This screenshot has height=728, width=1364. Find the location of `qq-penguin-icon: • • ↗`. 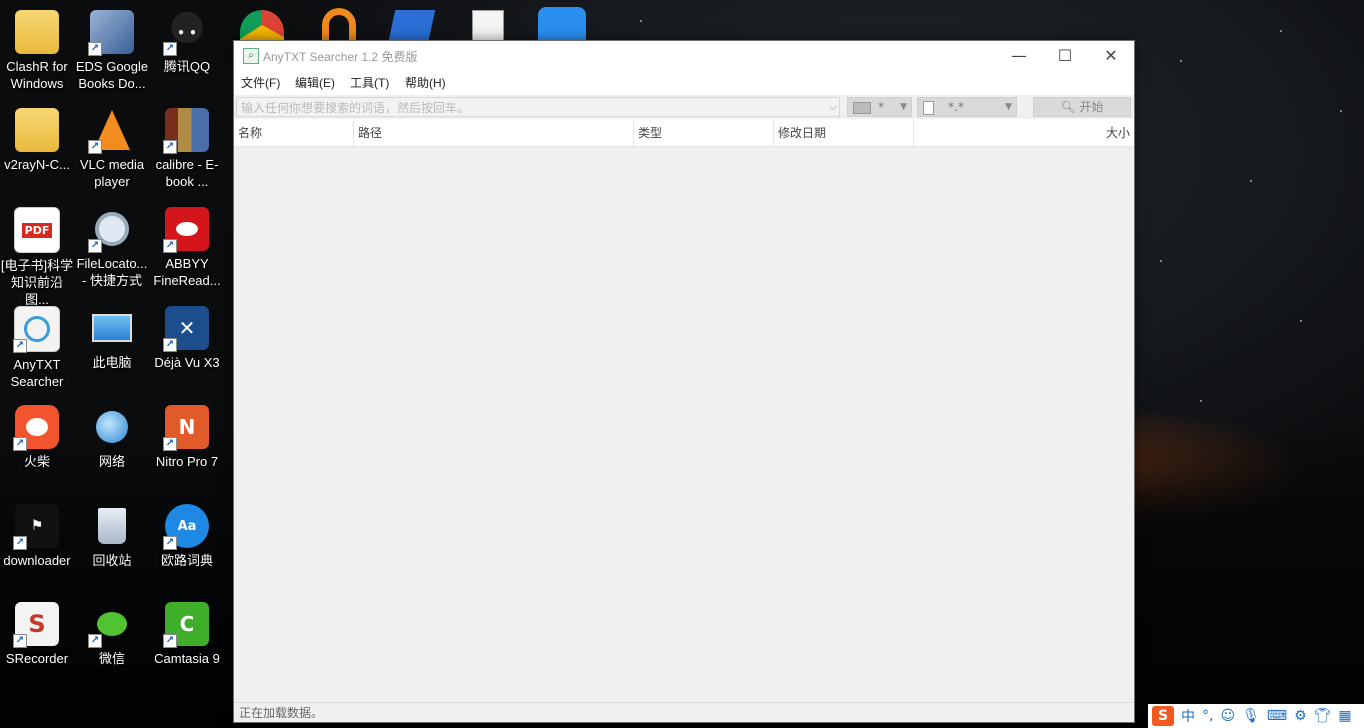

qq-penguin-icon: • • ↗ is located at coordinates (186, 33).